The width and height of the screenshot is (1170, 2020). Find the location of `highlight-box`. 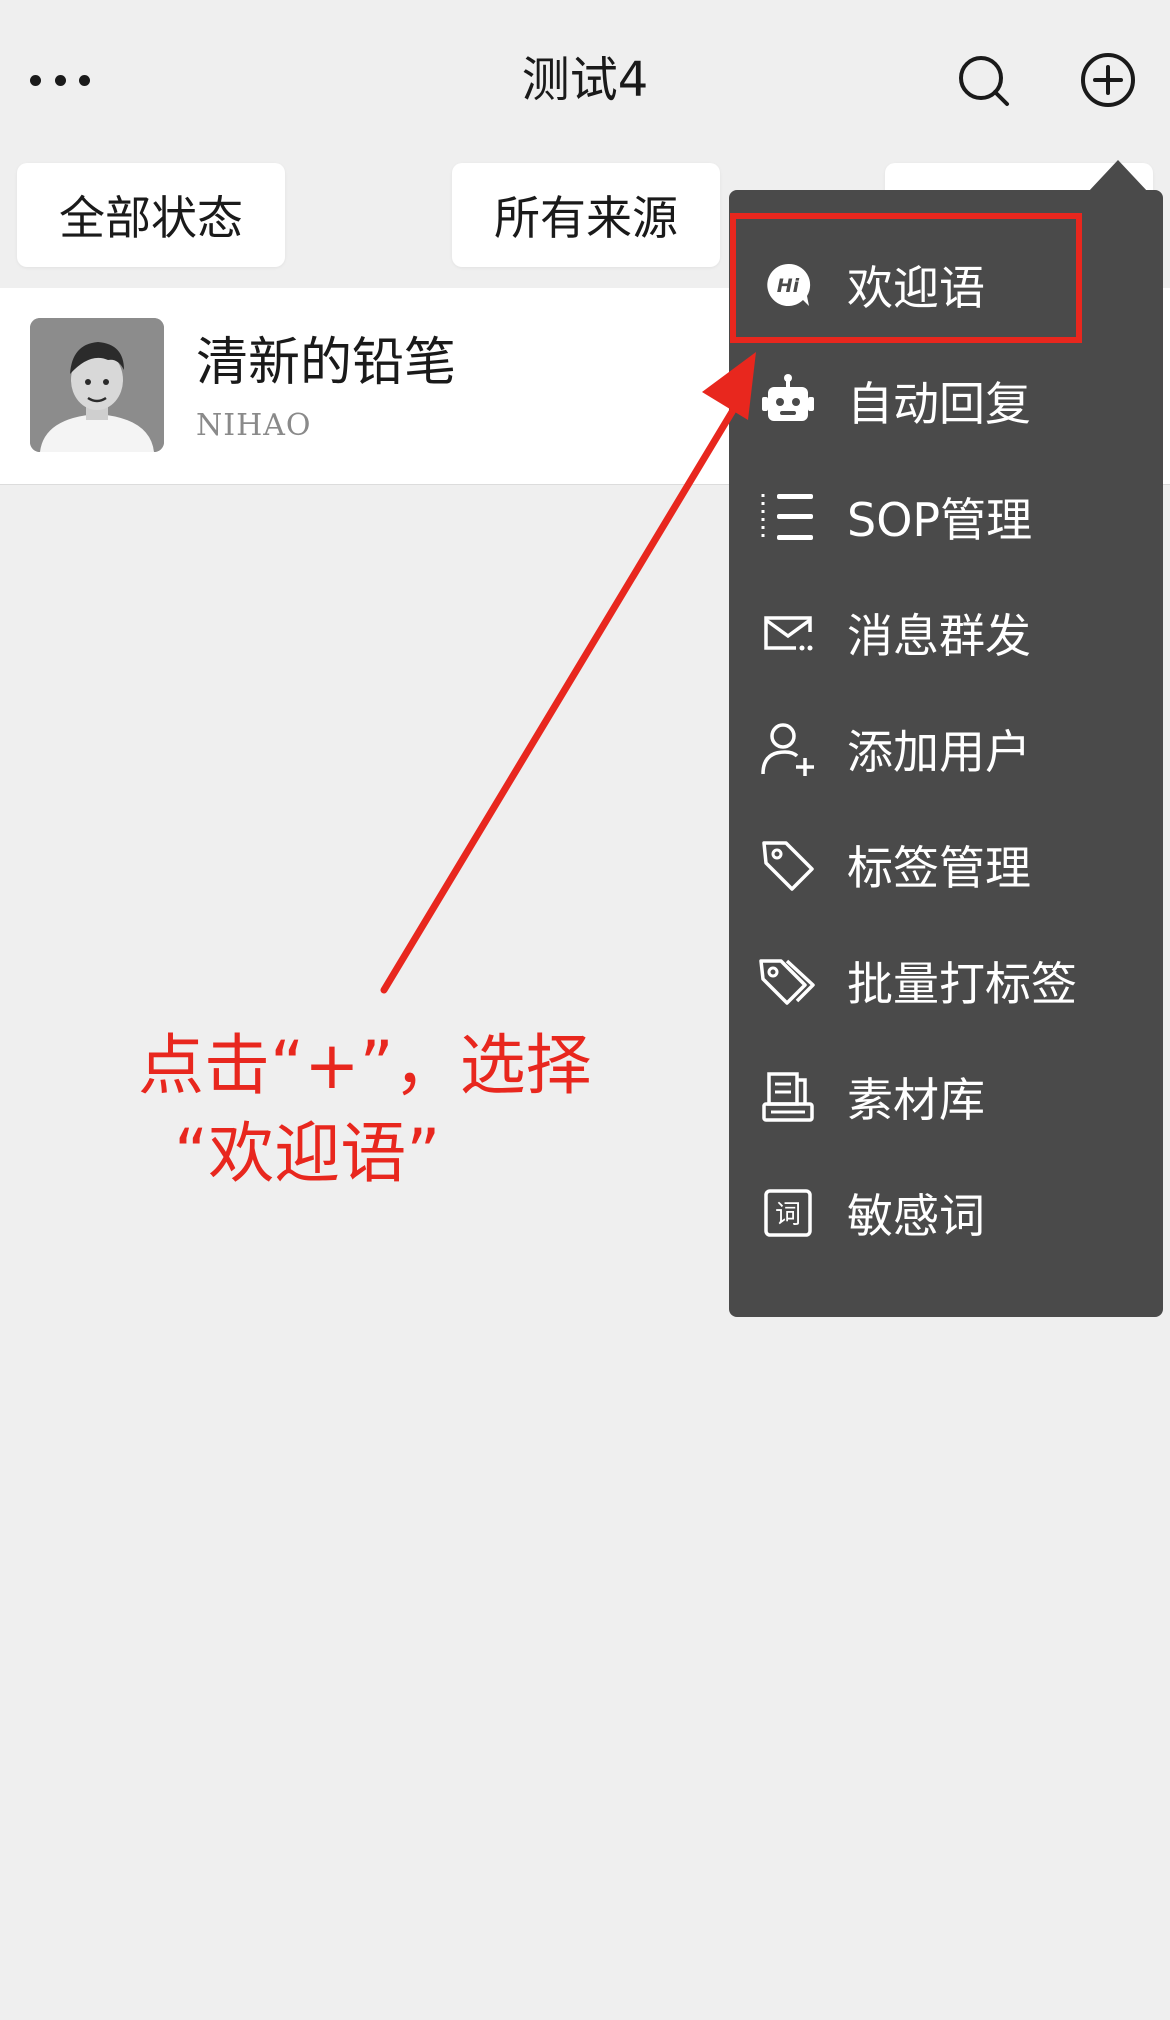

highlight-box is located at coordinates (906, 278).